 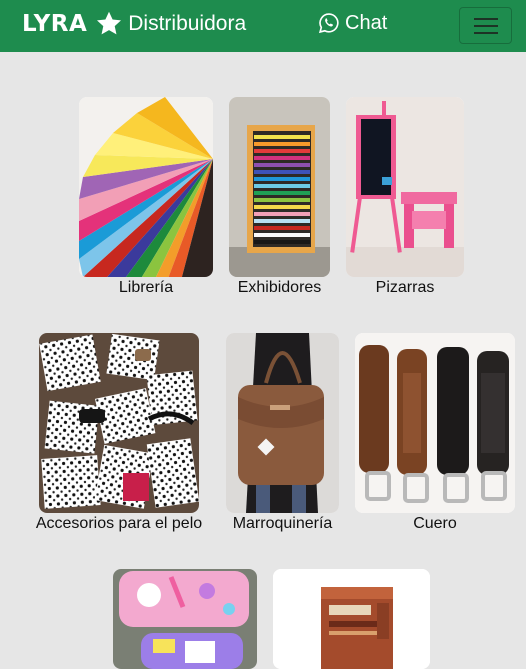 What do you see at coordinates (187, 23) in the screenshot?
I see `brand-name: Distribuidora` at bounding box center [187, 23].